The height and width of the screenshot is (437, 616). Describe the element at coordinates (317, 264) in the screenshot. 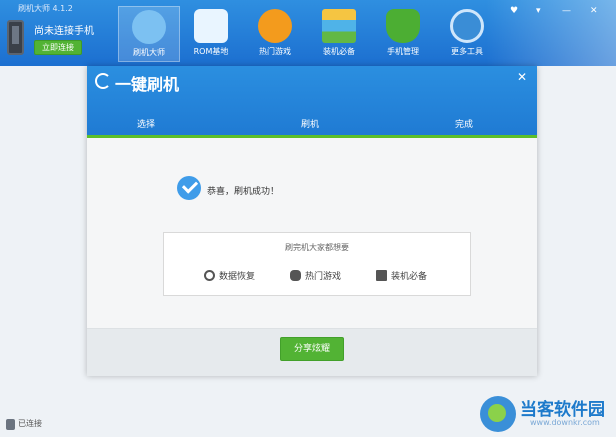

I see `suggestion-panel: 刷完机大家都想要 数据恢复 热门游戏 装机必备` at that location.